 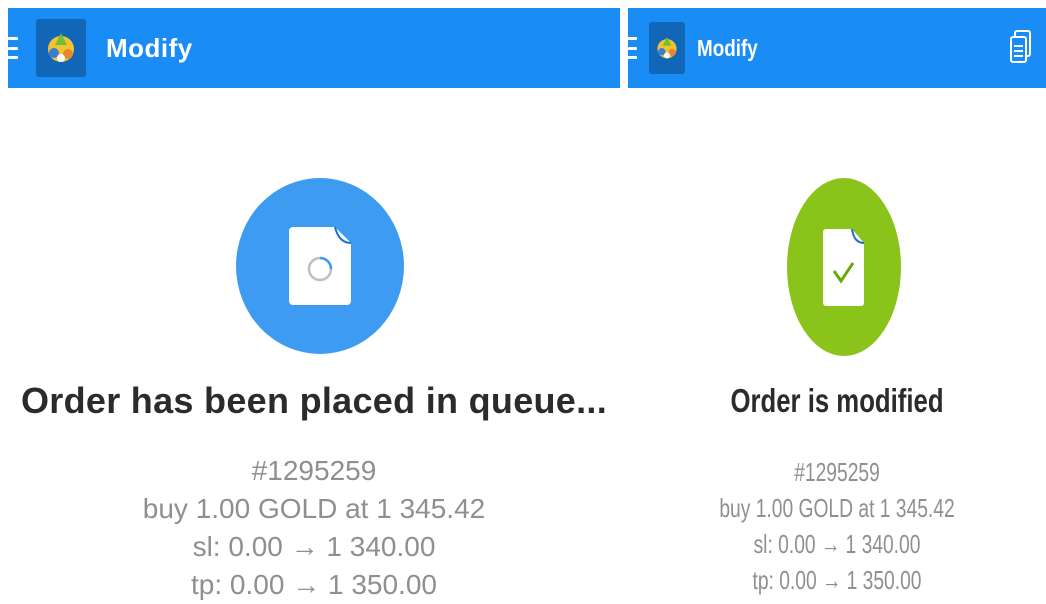 I want to click on document-check-icon, so click(x=844, y=267).